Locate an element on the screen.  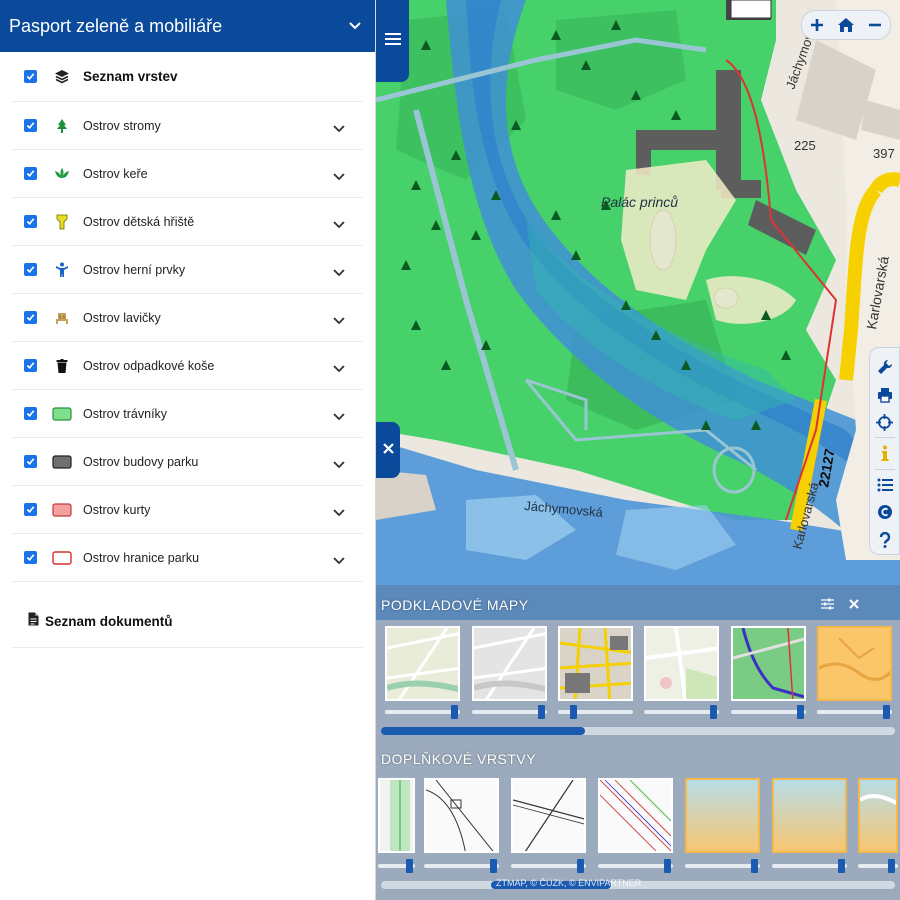
zoom-control is located at coordinates (846, 25).